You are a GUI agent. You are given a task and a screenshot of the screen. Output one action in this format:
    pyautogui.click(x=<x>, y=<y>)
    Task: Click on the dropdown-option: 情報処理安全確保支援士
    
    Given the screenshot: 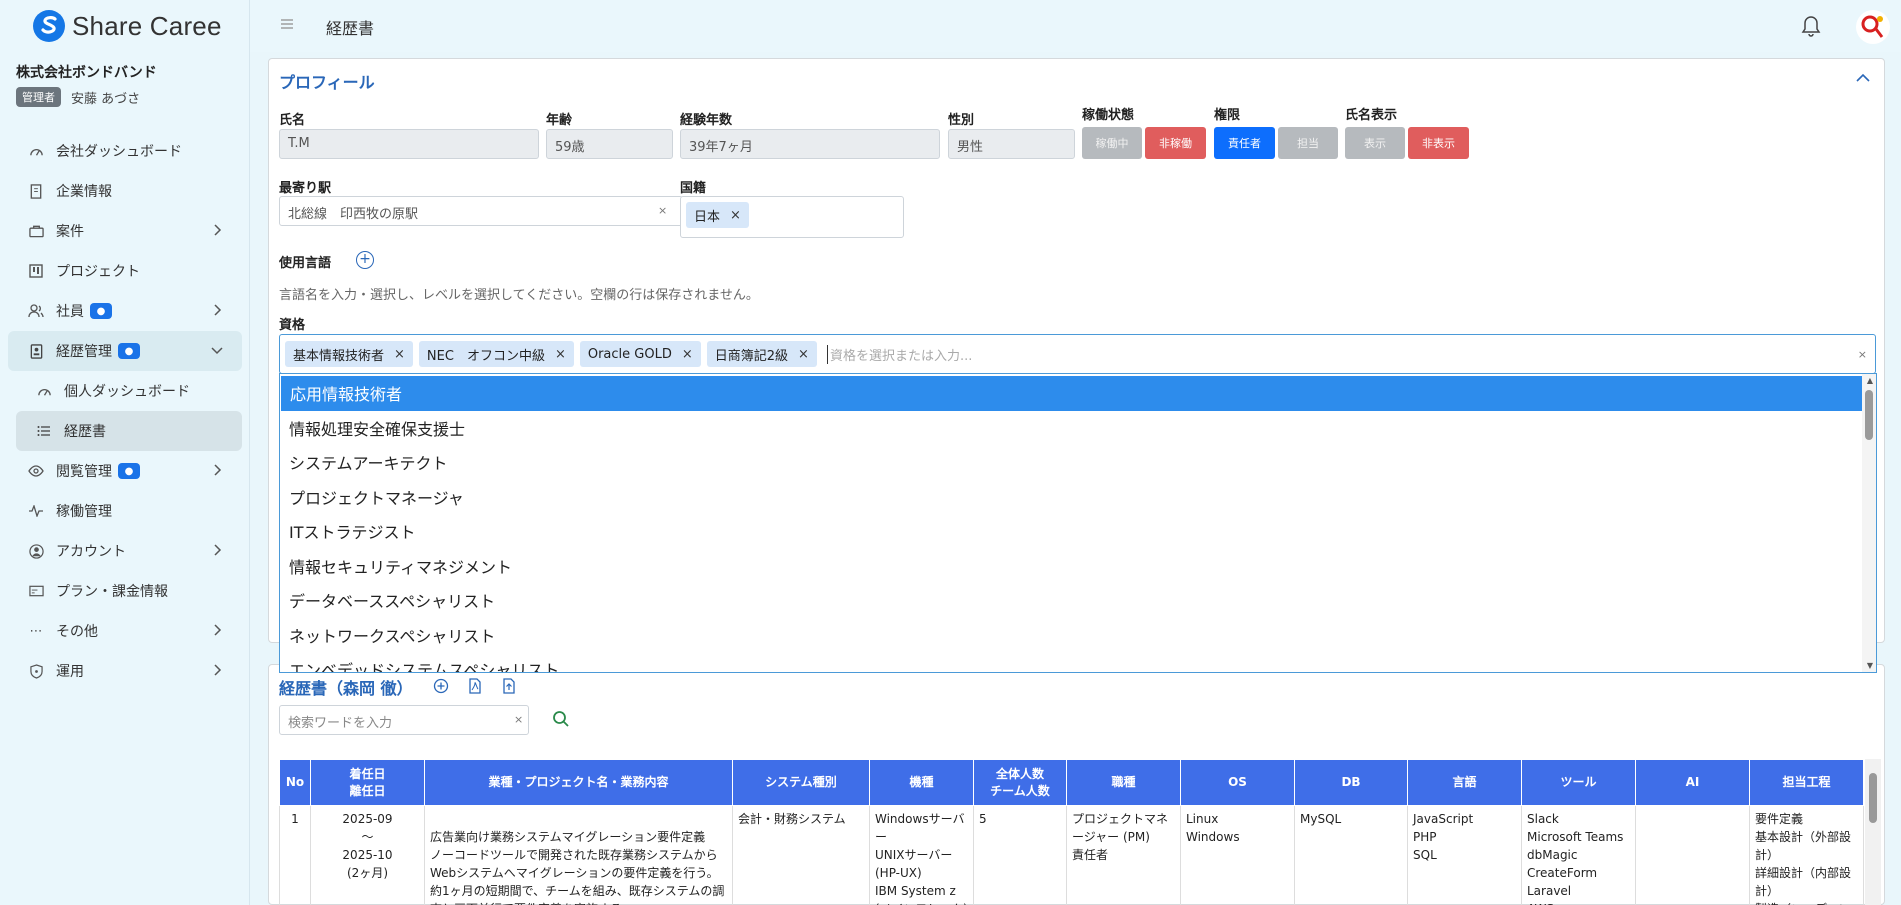 What is the action you would take?
    pyautogui.click(x=1078, y=428)
    